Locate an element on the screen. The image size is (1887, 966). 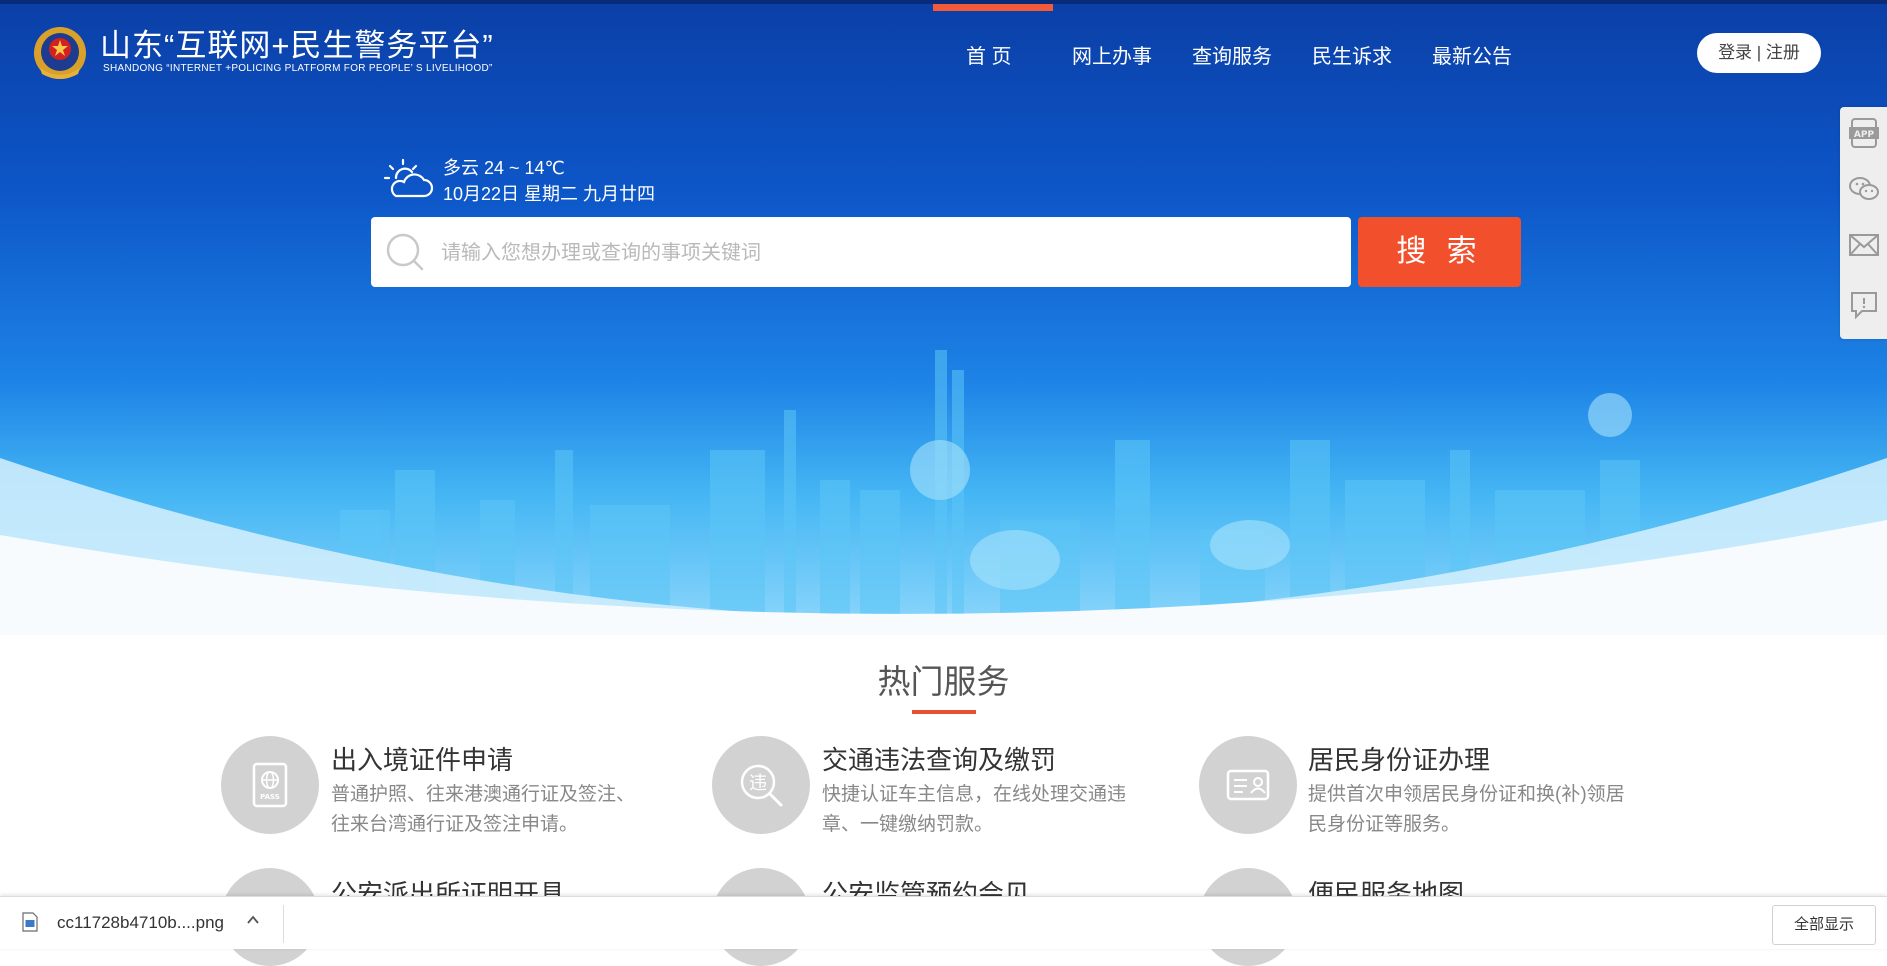
search-box is located at coordinates (861, 253).